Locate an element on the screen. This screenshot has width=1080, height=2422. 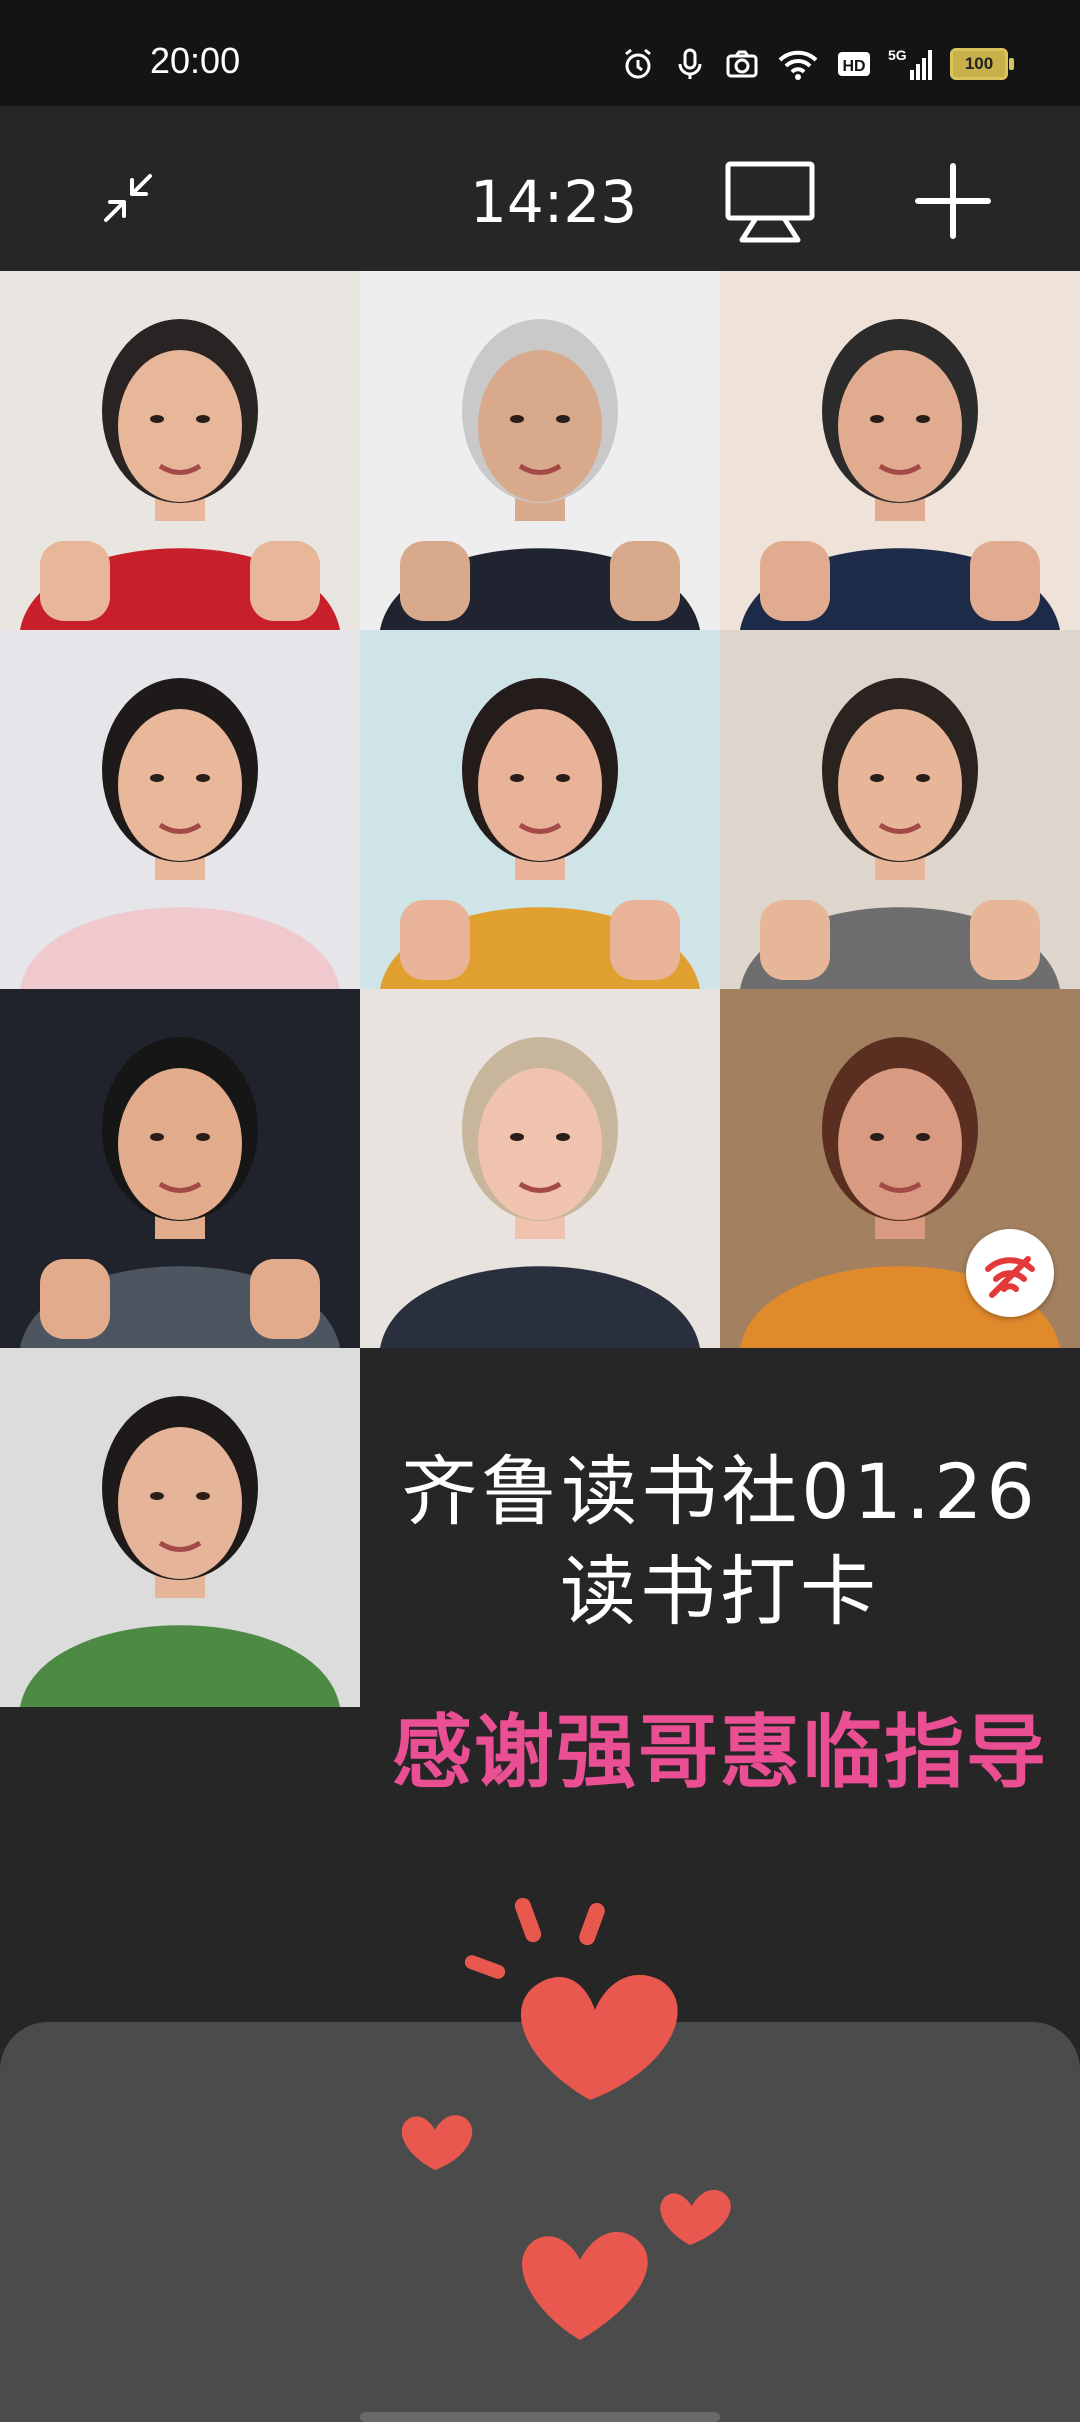
weak-signal-icon is located at coordinates (1010, 1277).